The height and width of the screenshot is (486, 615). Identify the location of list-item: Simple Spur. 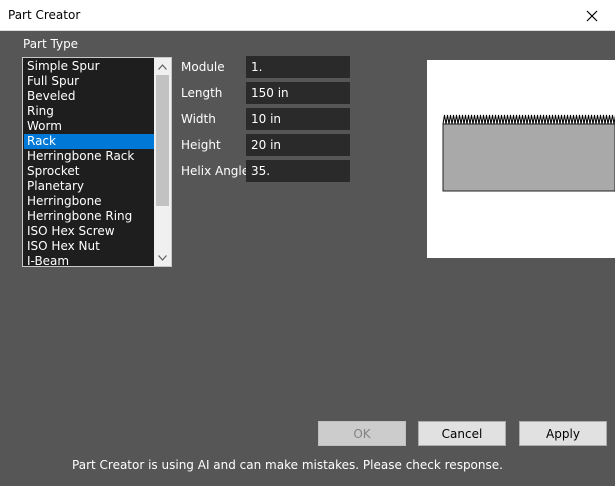
(89, 66).